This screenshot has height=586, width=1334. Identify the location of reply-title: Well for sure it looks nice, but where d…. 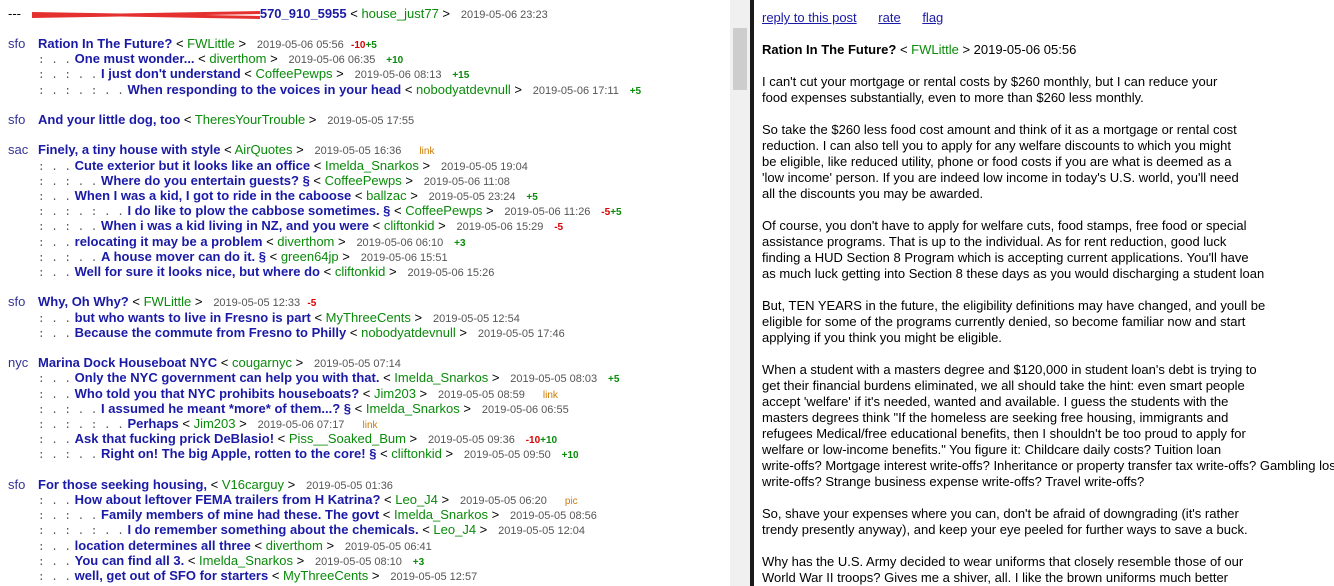
(197, 271).